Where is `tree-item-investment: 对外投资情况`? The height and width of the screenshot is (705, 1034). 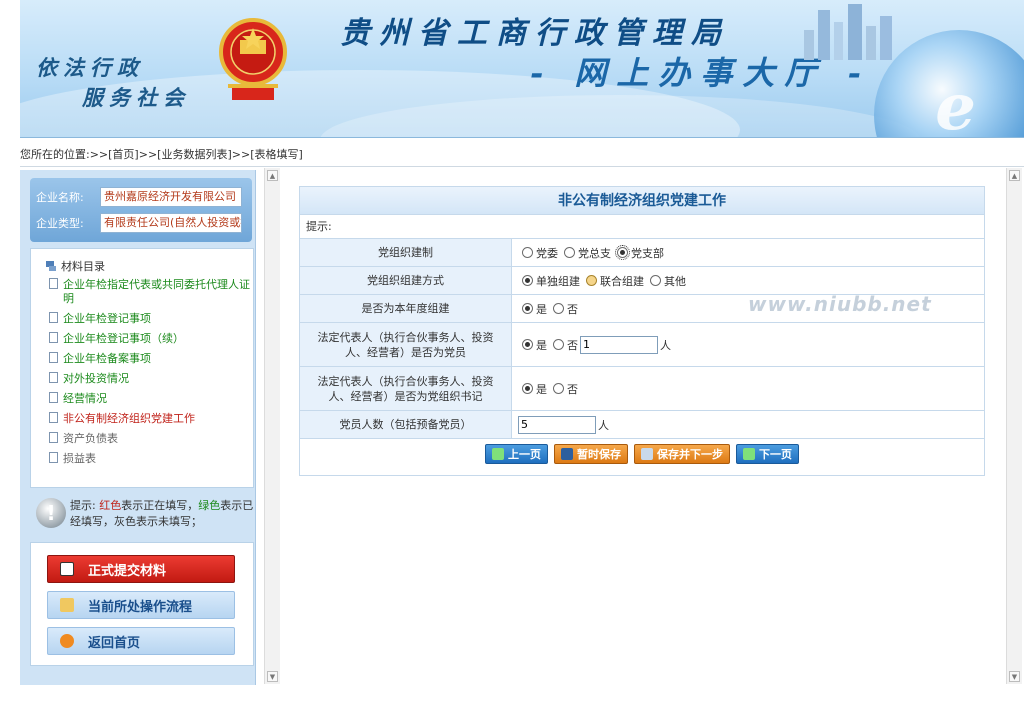
tree-item-investment: 对外投资情况 is located at coordinates (144, 379).